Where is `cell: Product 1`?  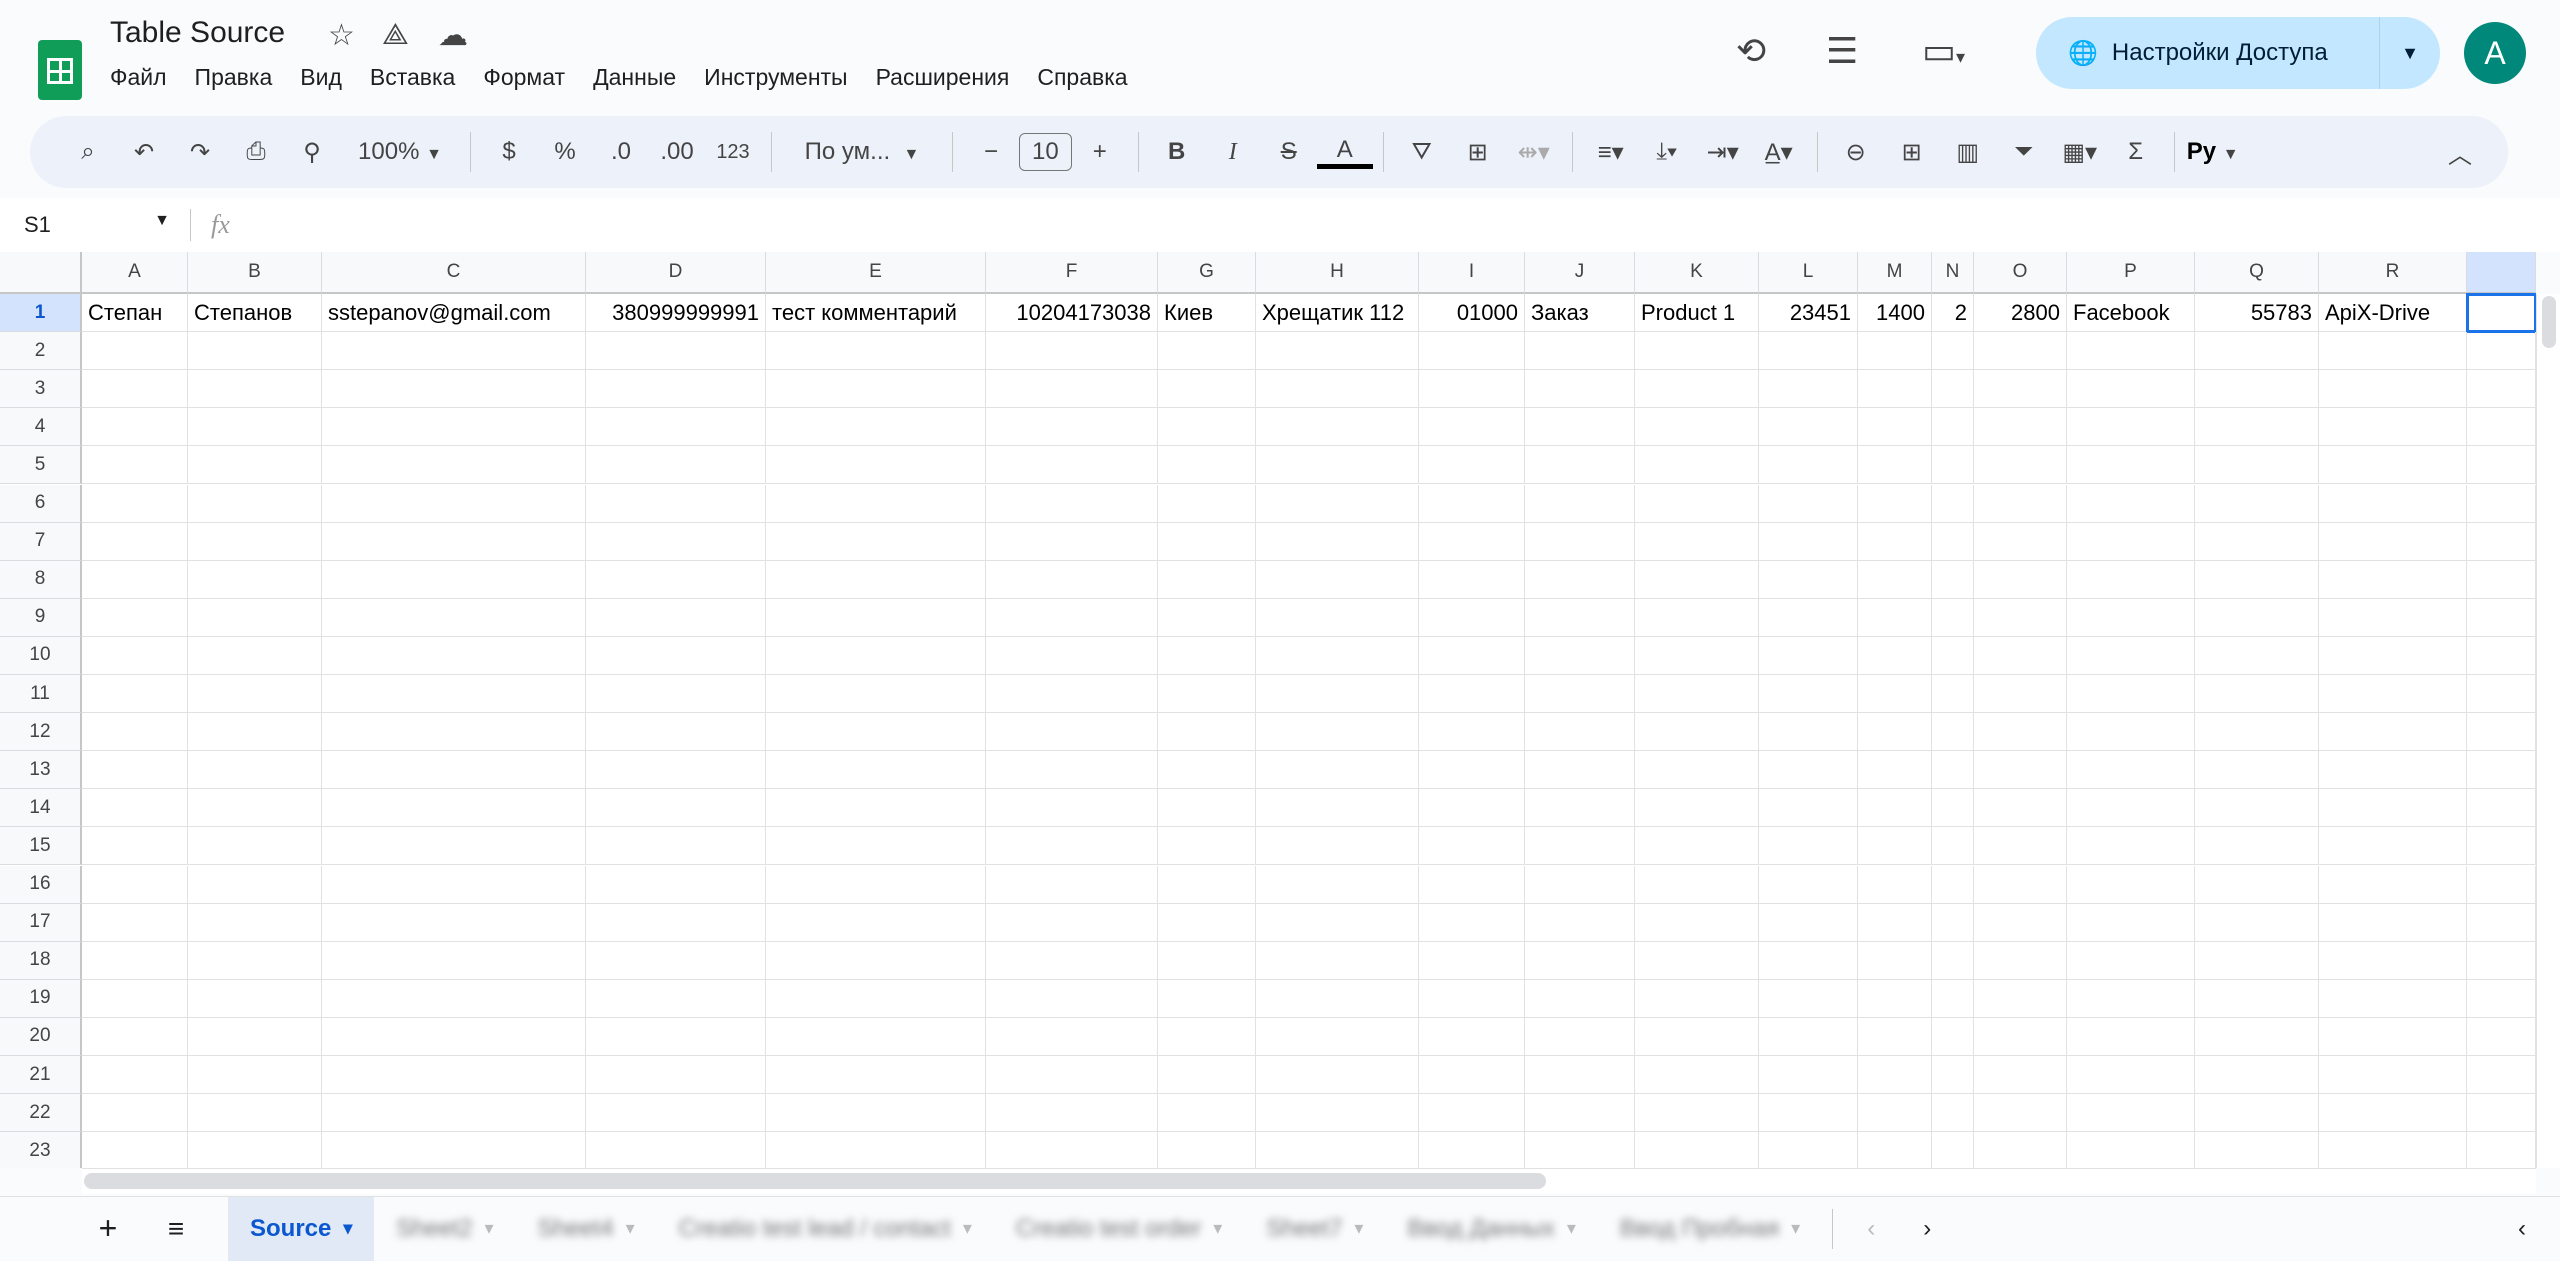
cell: Product 1 is located at coordinates (1697, 313).